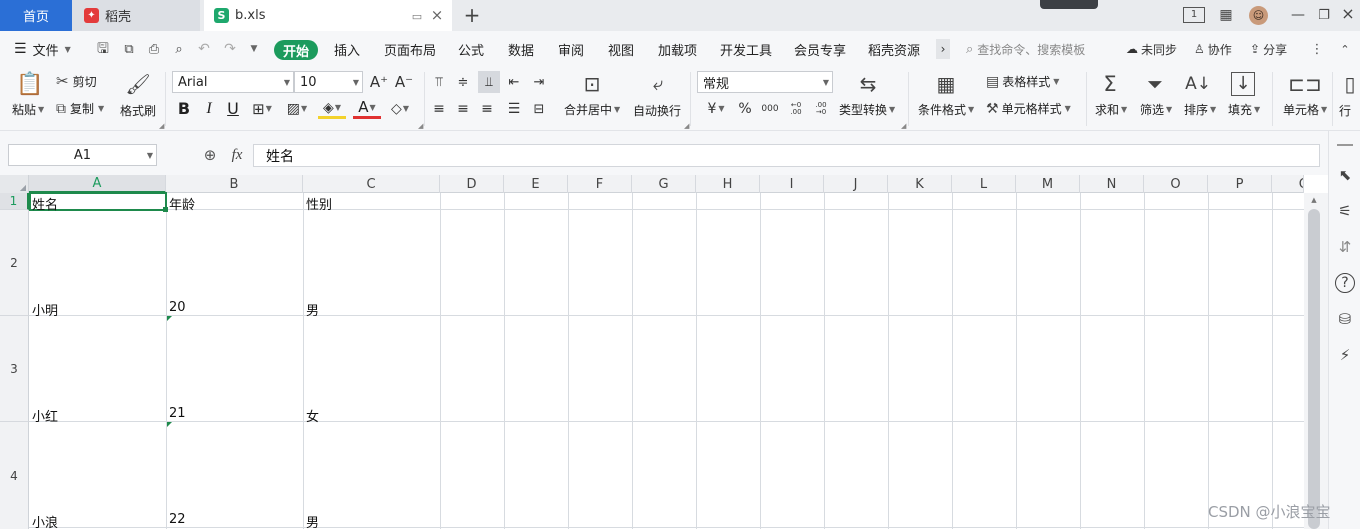 This screenshot has width=1360, height=529. Describe the element at coordinates (1345, 175) in the screenshot. I see `cursor-select-icon: ⬉` at that location.